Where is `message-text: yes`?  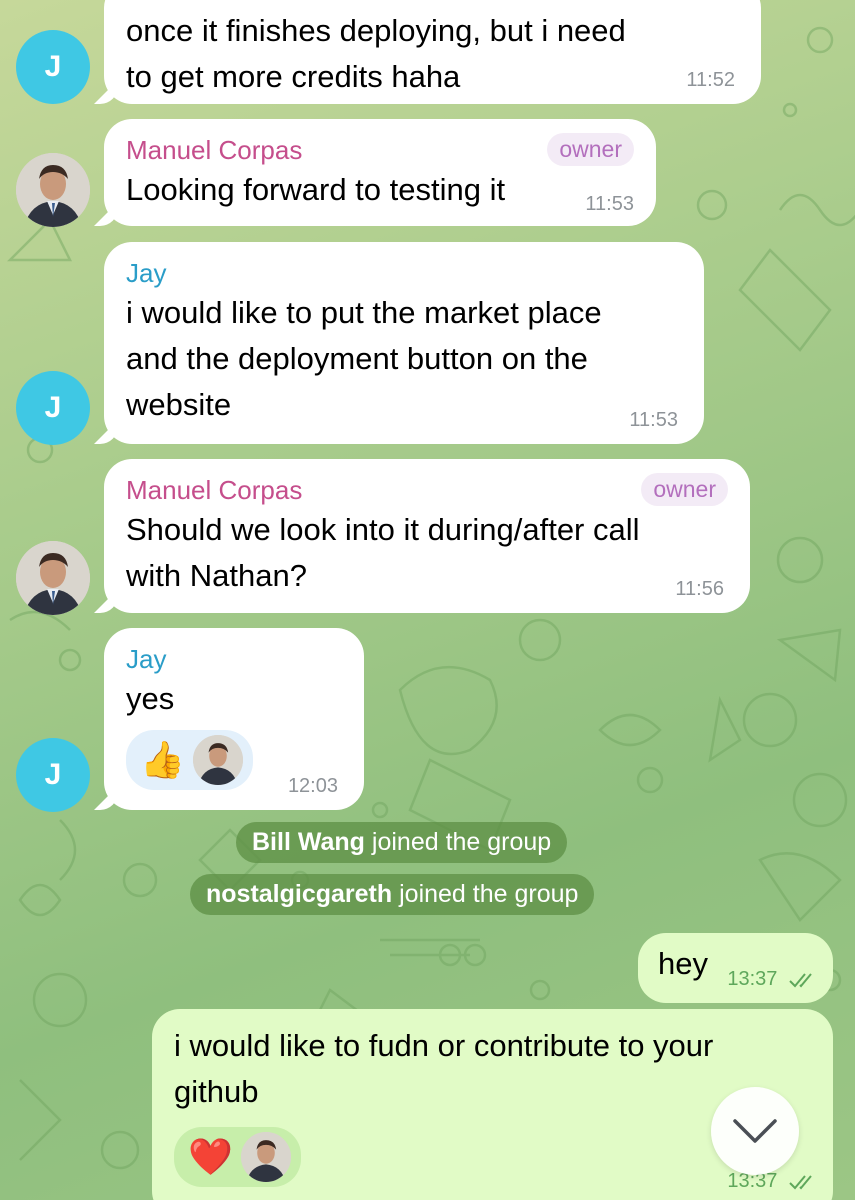
message-text: yes is located at coordinates (234, 699).